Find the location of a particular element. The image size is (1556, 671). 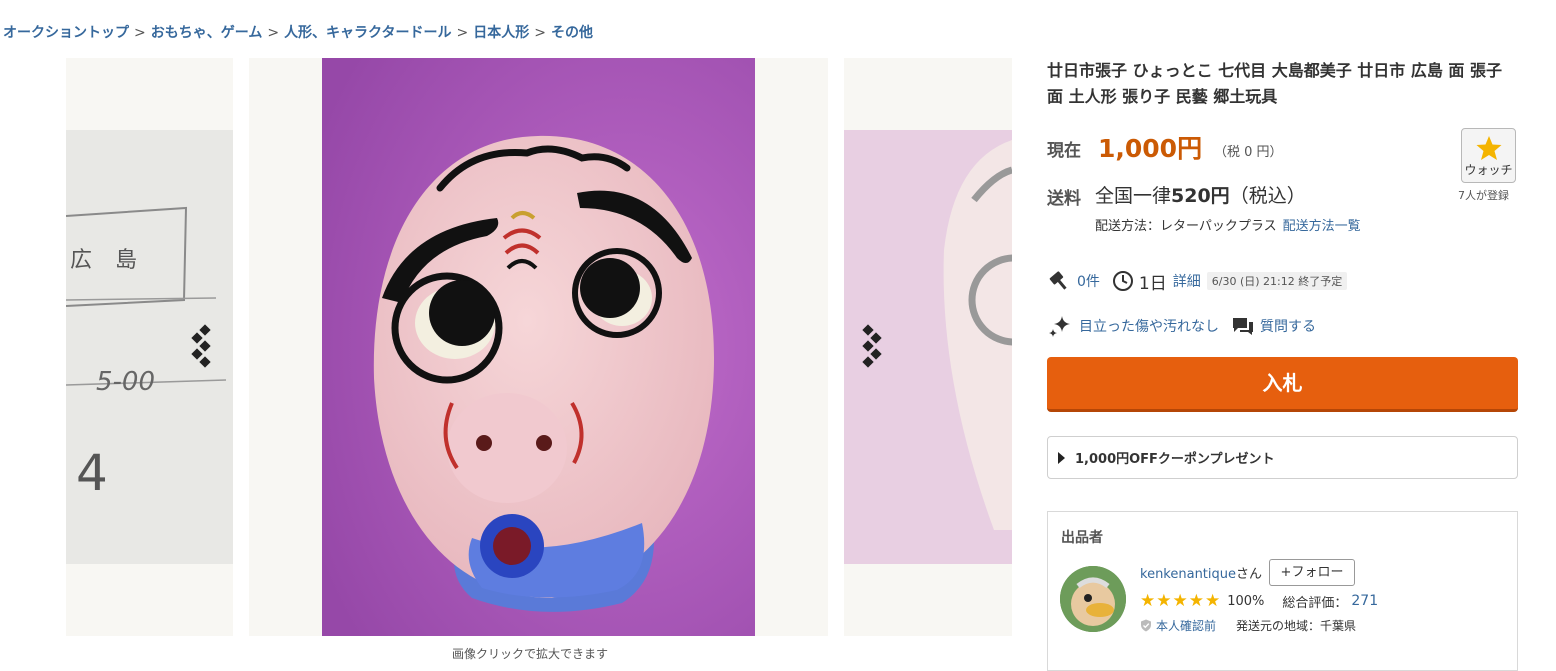

current-price: 1,000円 is located at coordinates (1150, 148).